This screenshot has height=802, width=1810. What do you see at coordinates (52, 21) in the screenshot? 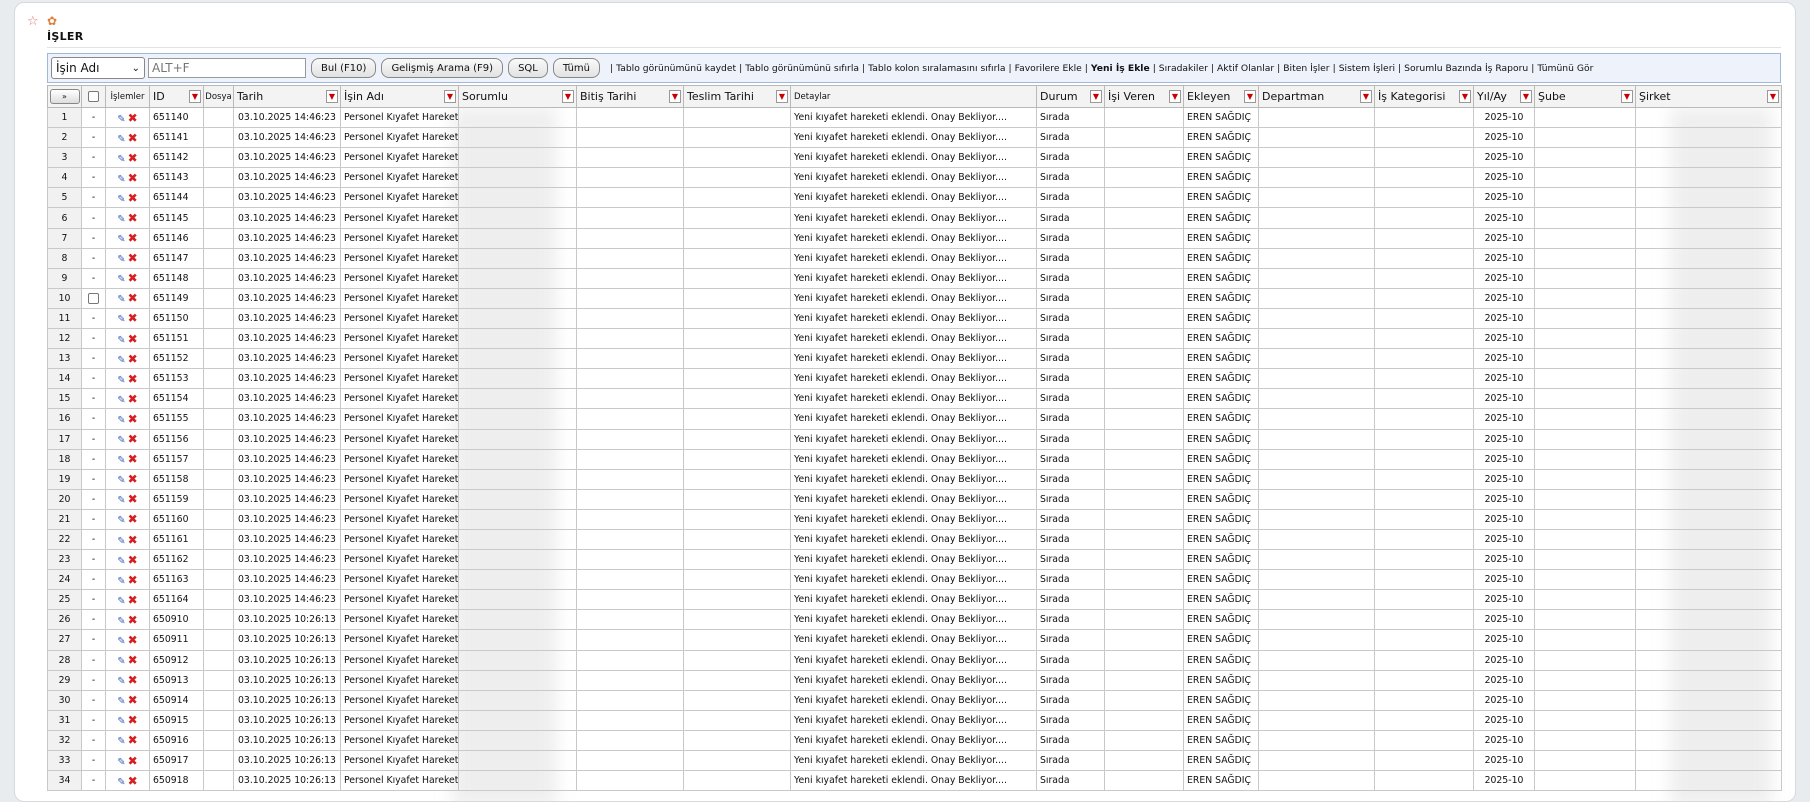
I see `settings-gear-icon: ✿` at bounding box center [52, 21].